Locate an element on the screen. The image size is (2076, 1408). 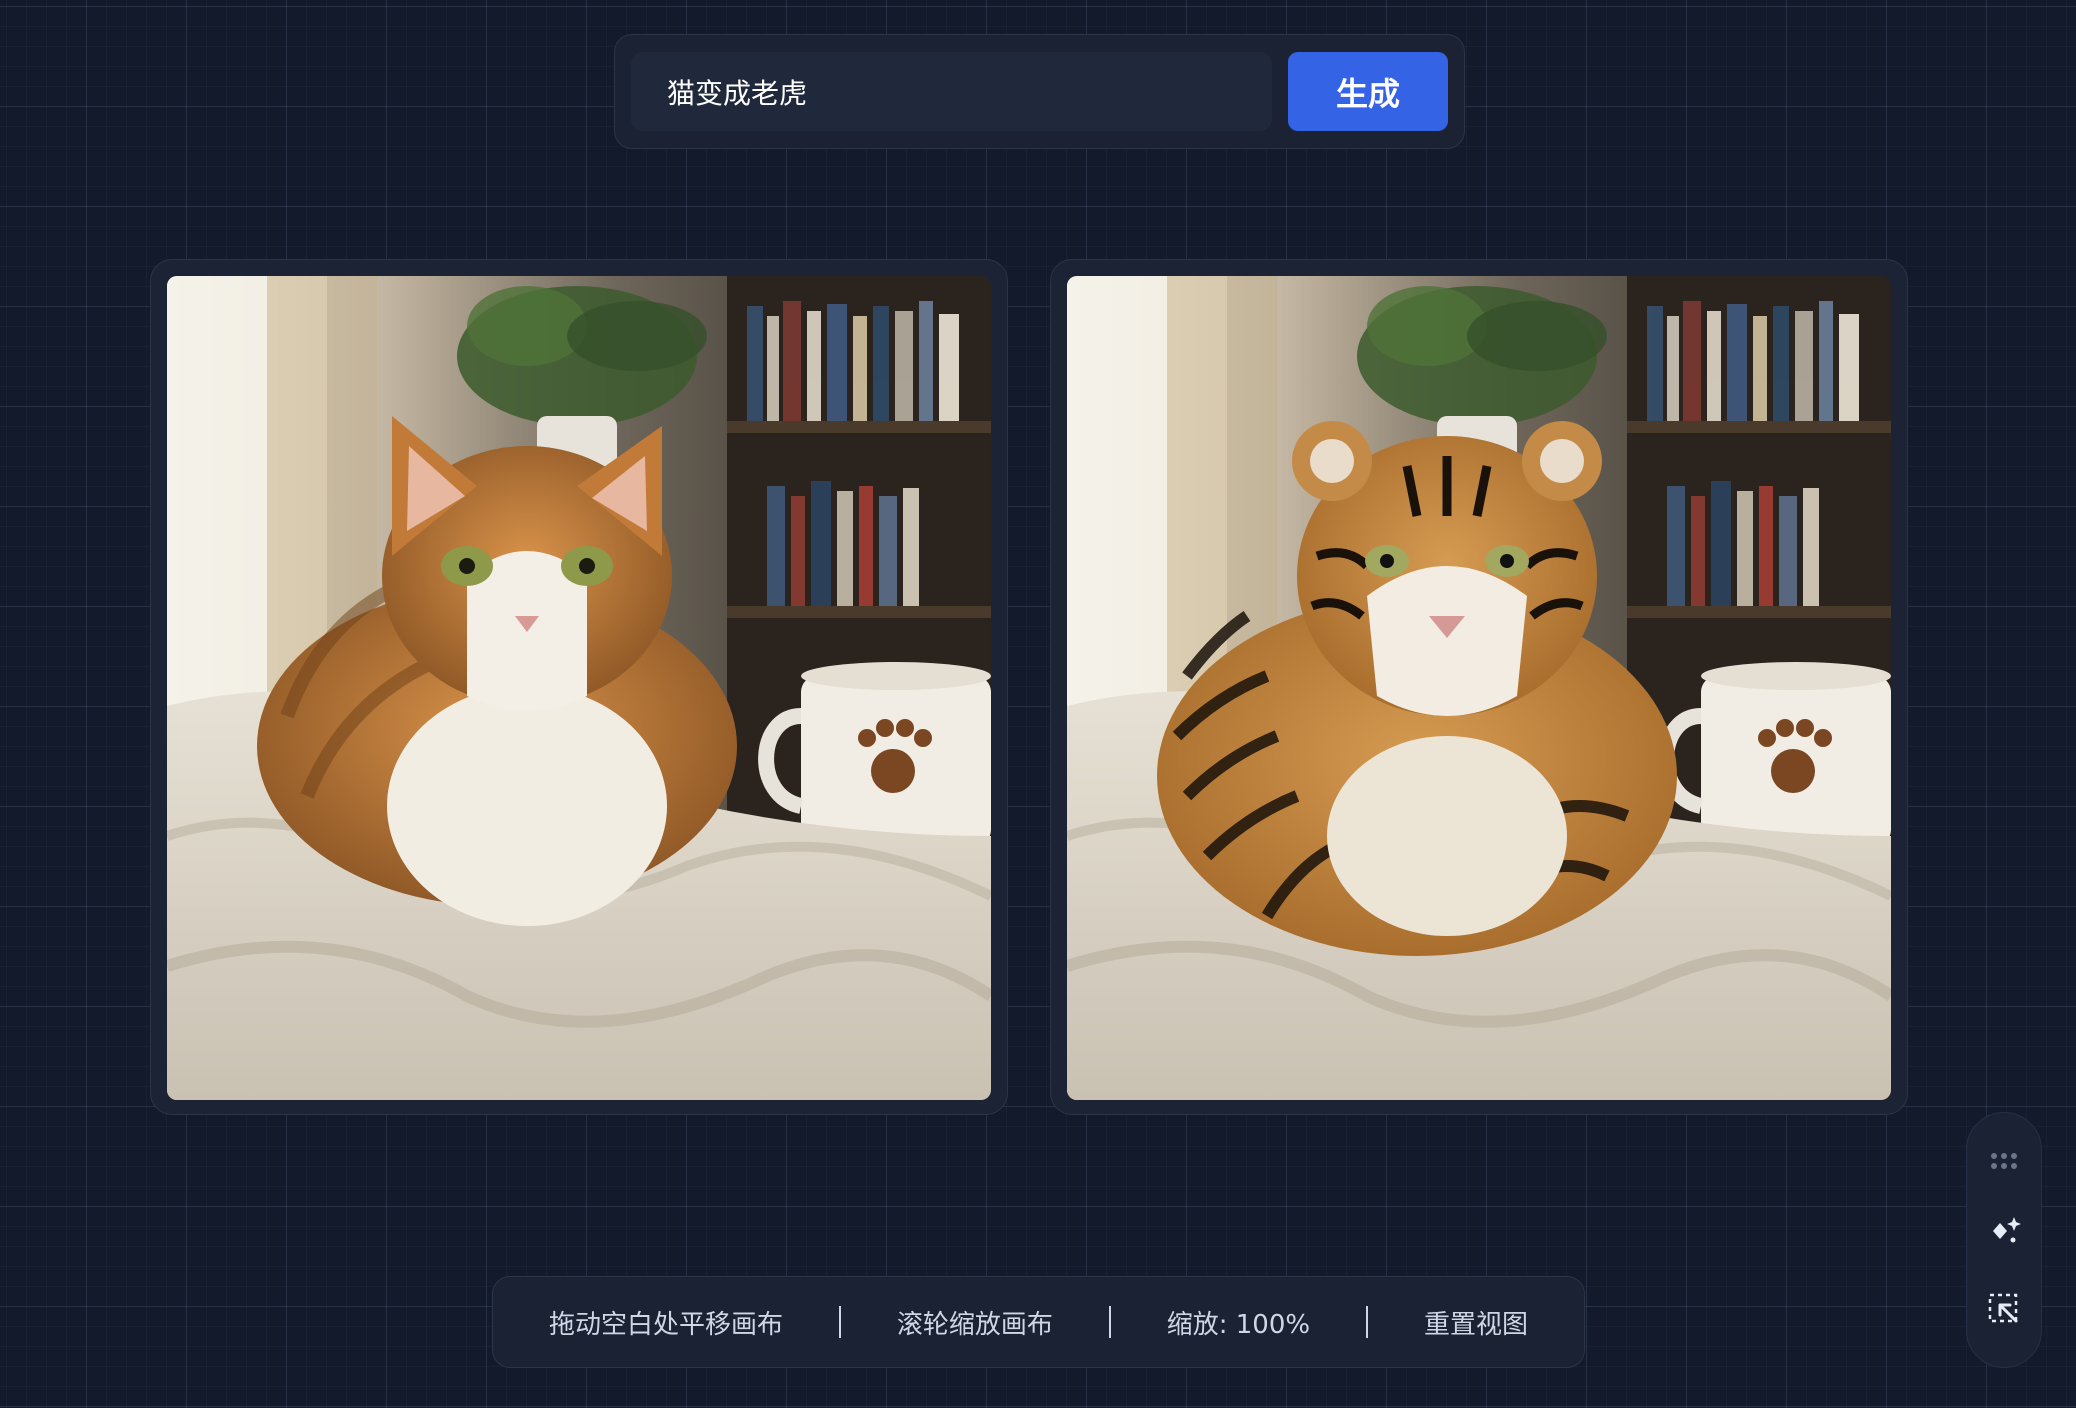
generate-button: 生成 is located at coordinates (1368, 91).